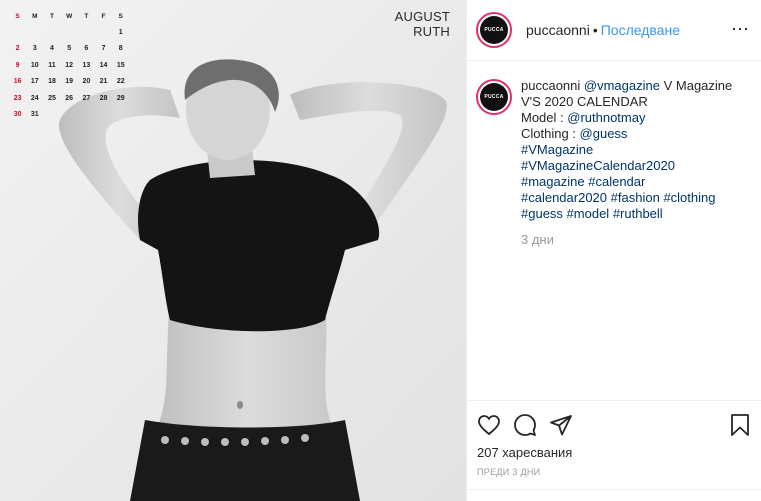  I want to click on caption-line: #VMagazineCalendar2020, so click(636, 166).